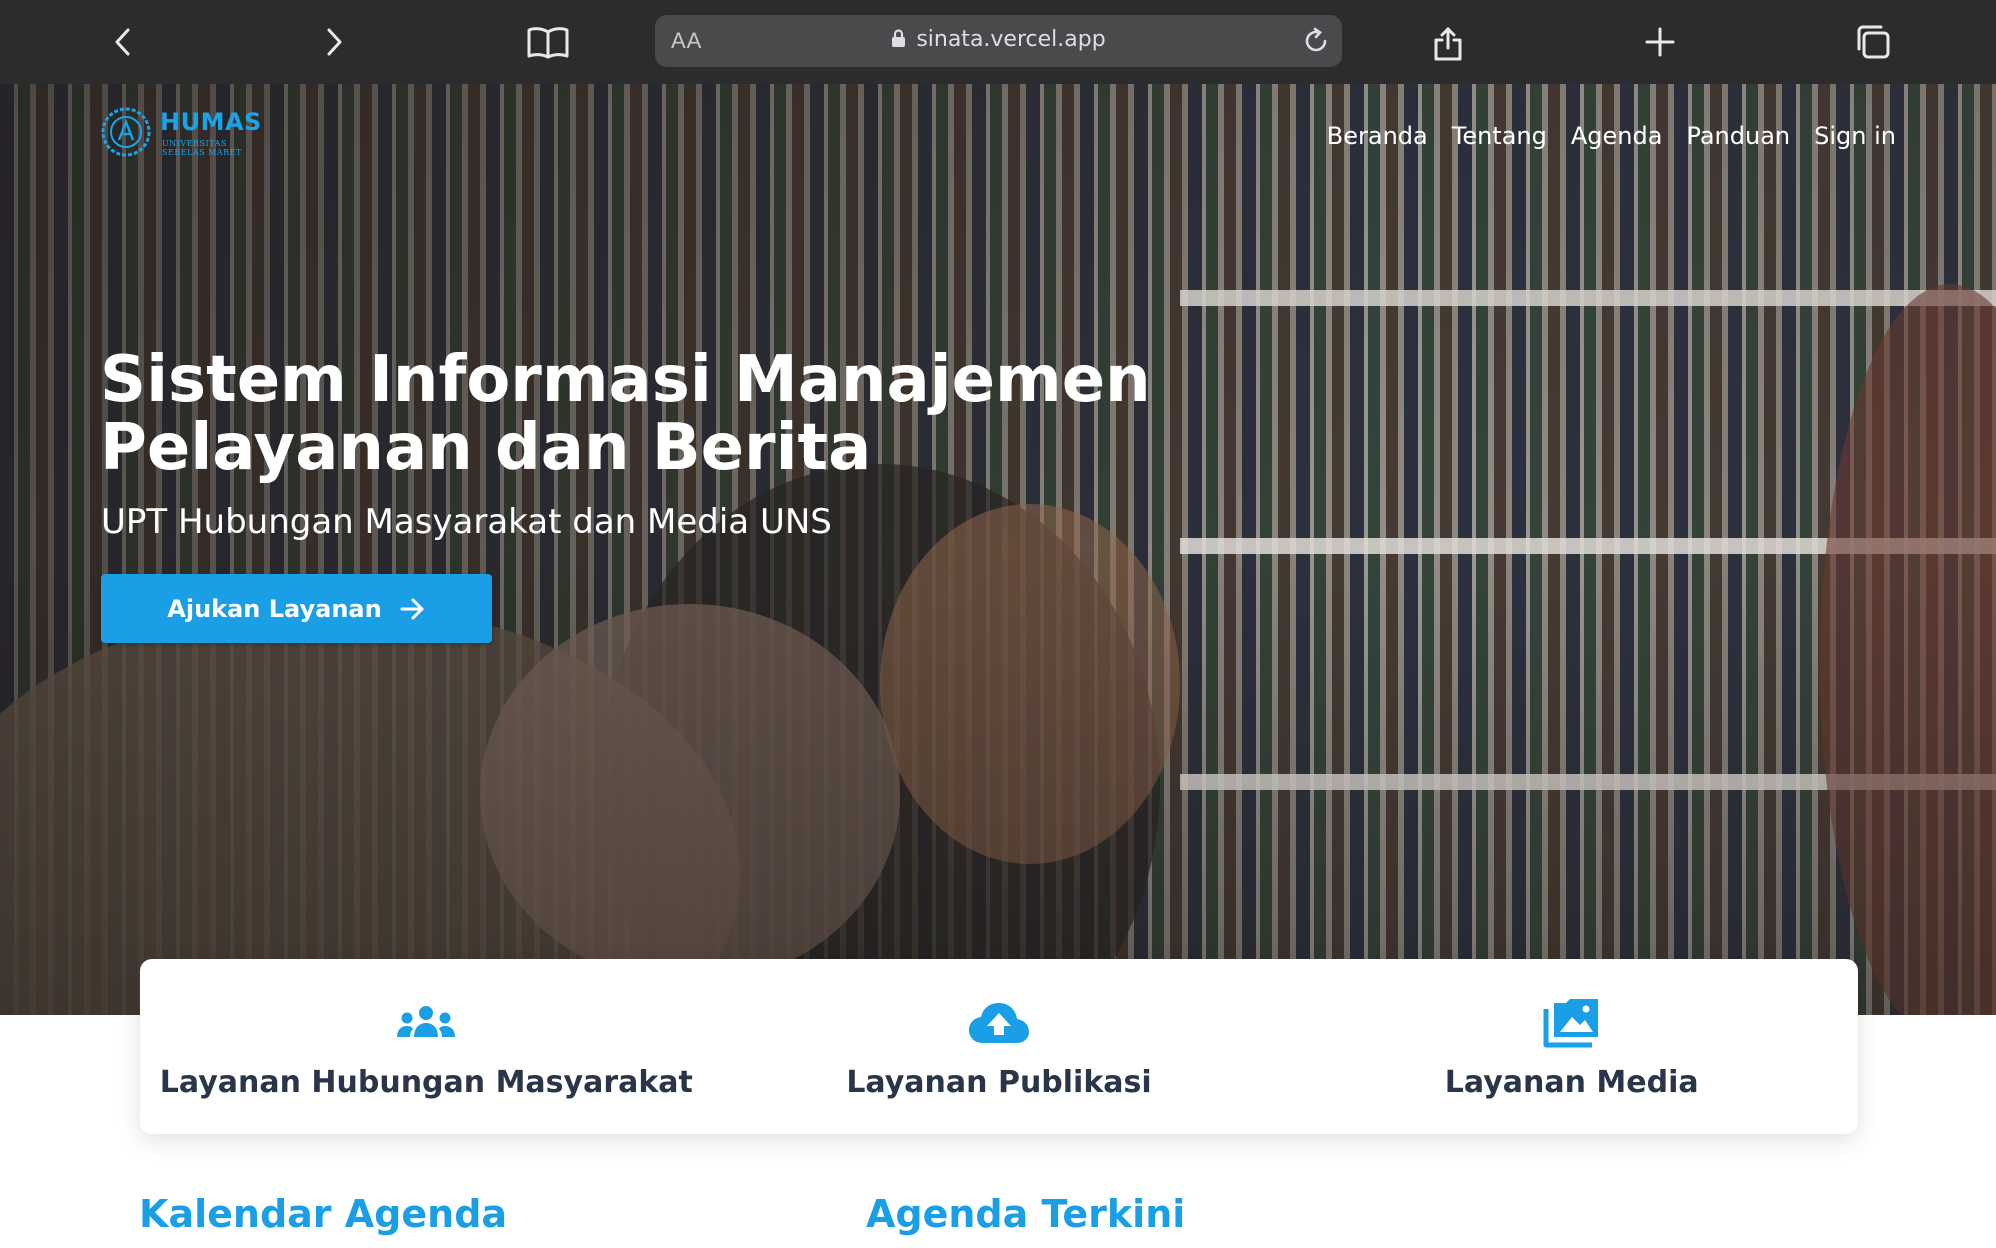 The width and height of the screenshot is (1996, 1248). Describe the element at coordinates (334, 42) in the screenshot. I see `forward-icon` at that location.